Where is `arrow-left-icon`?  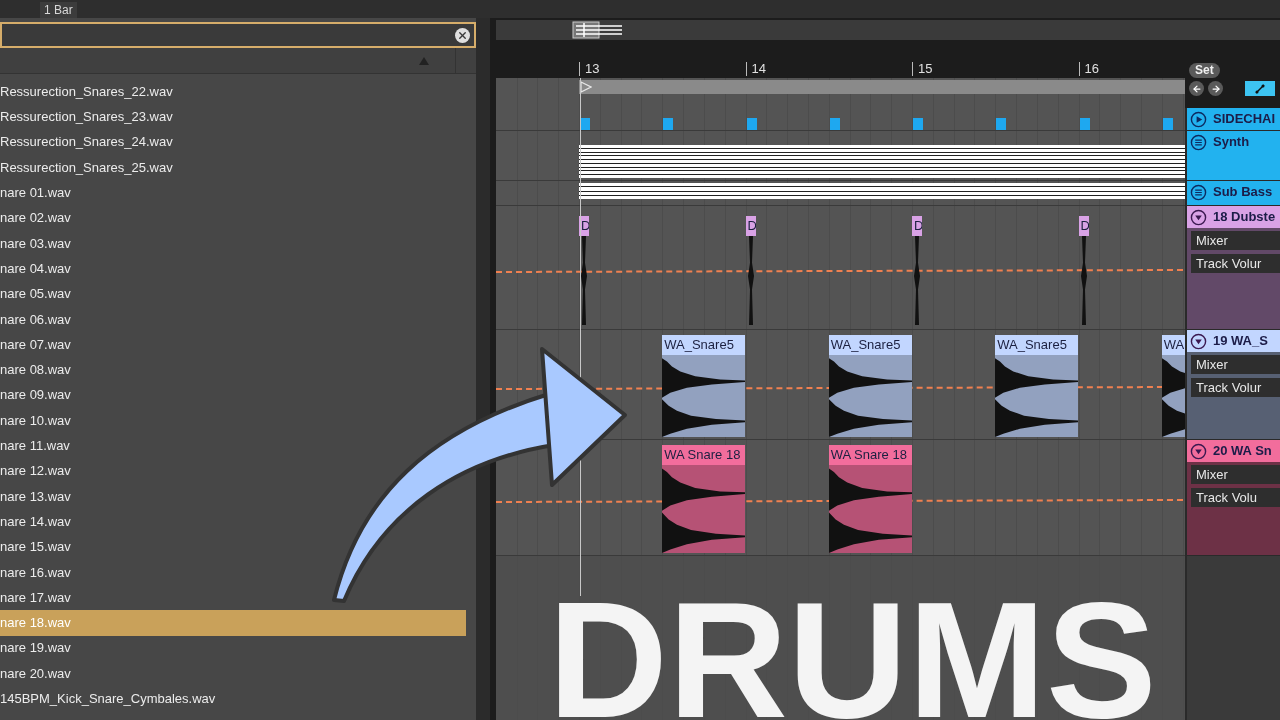 arrow-left-icon is located at coordinates (1196, 88).